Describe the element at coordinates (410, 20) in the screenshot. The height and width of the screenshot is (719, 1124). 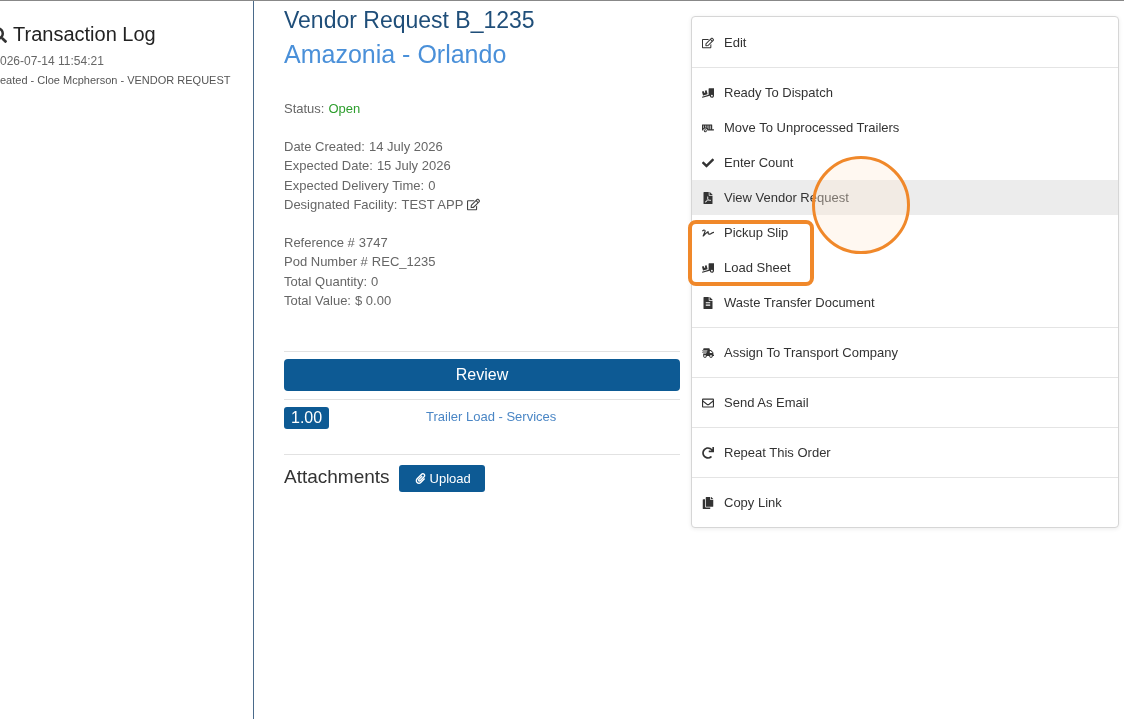
I see `order-title: Vendor Request B_1235` at that location.